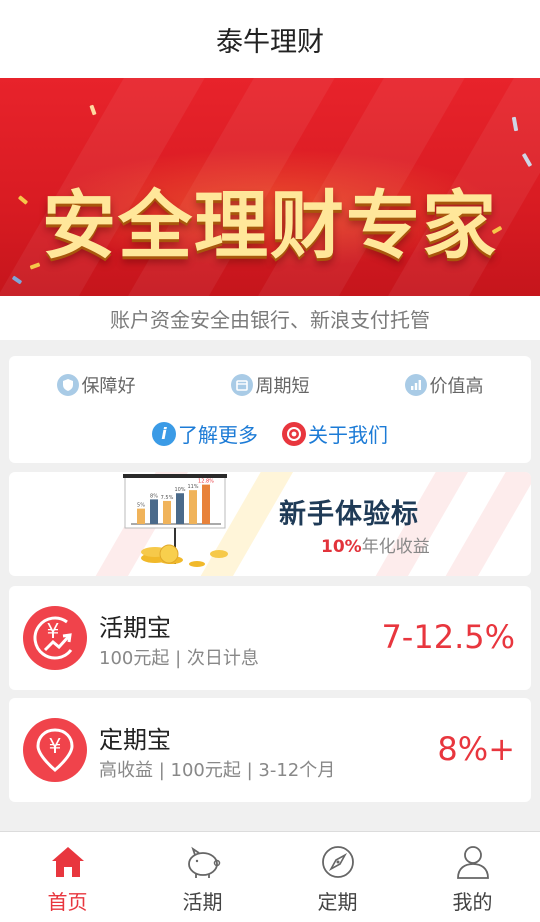 The image size is (540, 922). Describe the element at coordinates (203, 862) in the screenshot. I see `piggy-bank-icon` at that location.